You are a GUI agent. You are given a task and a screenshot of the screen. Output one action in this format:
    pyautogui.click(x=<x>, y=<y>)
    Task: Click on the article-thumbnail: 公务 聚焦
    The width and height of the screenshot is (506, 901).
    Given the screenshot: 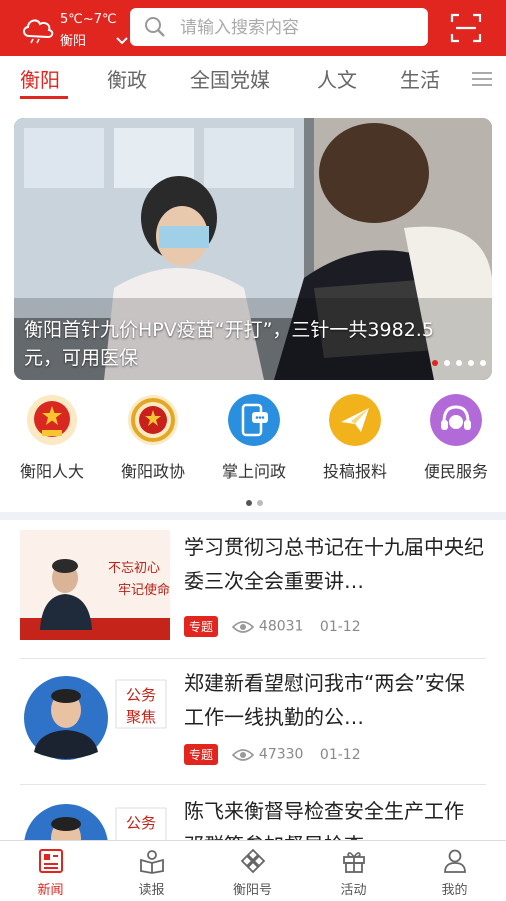 What is the action you would take?
    pyautogui.click(x=95, y=721)
    